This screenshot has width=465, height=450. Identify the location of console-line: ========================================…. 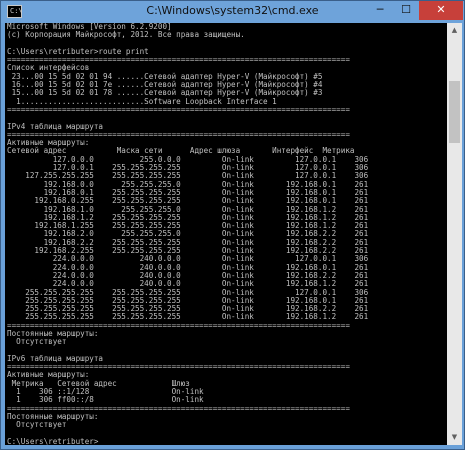
(178, 109).